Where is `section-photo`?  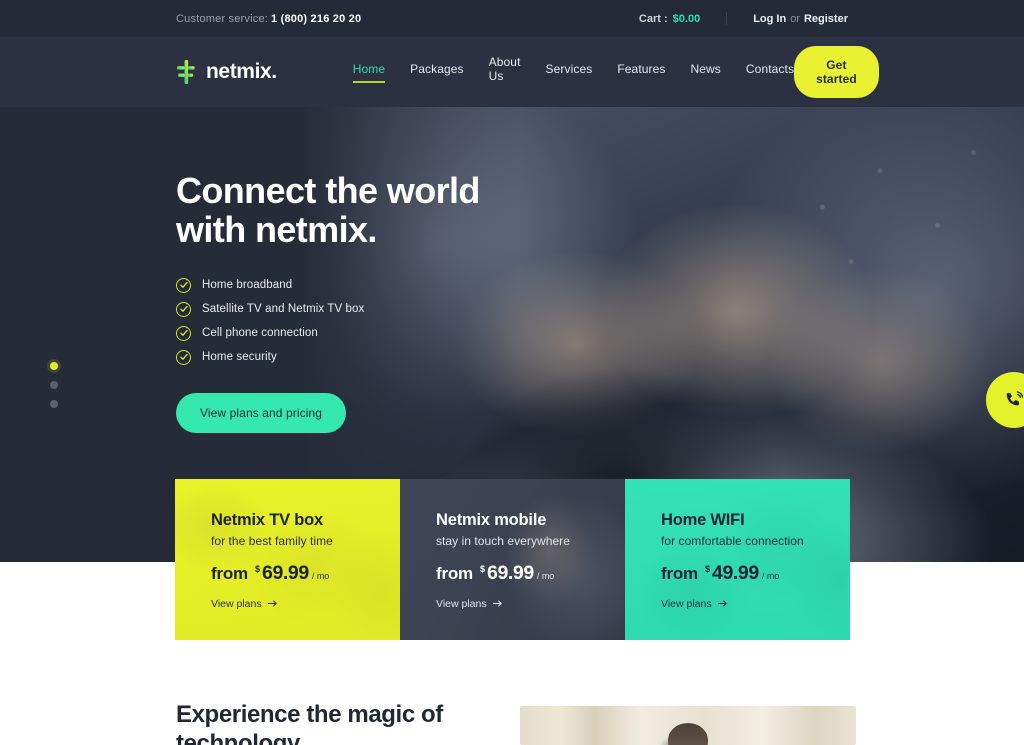
section-photo is located at coordinates (688, 725).